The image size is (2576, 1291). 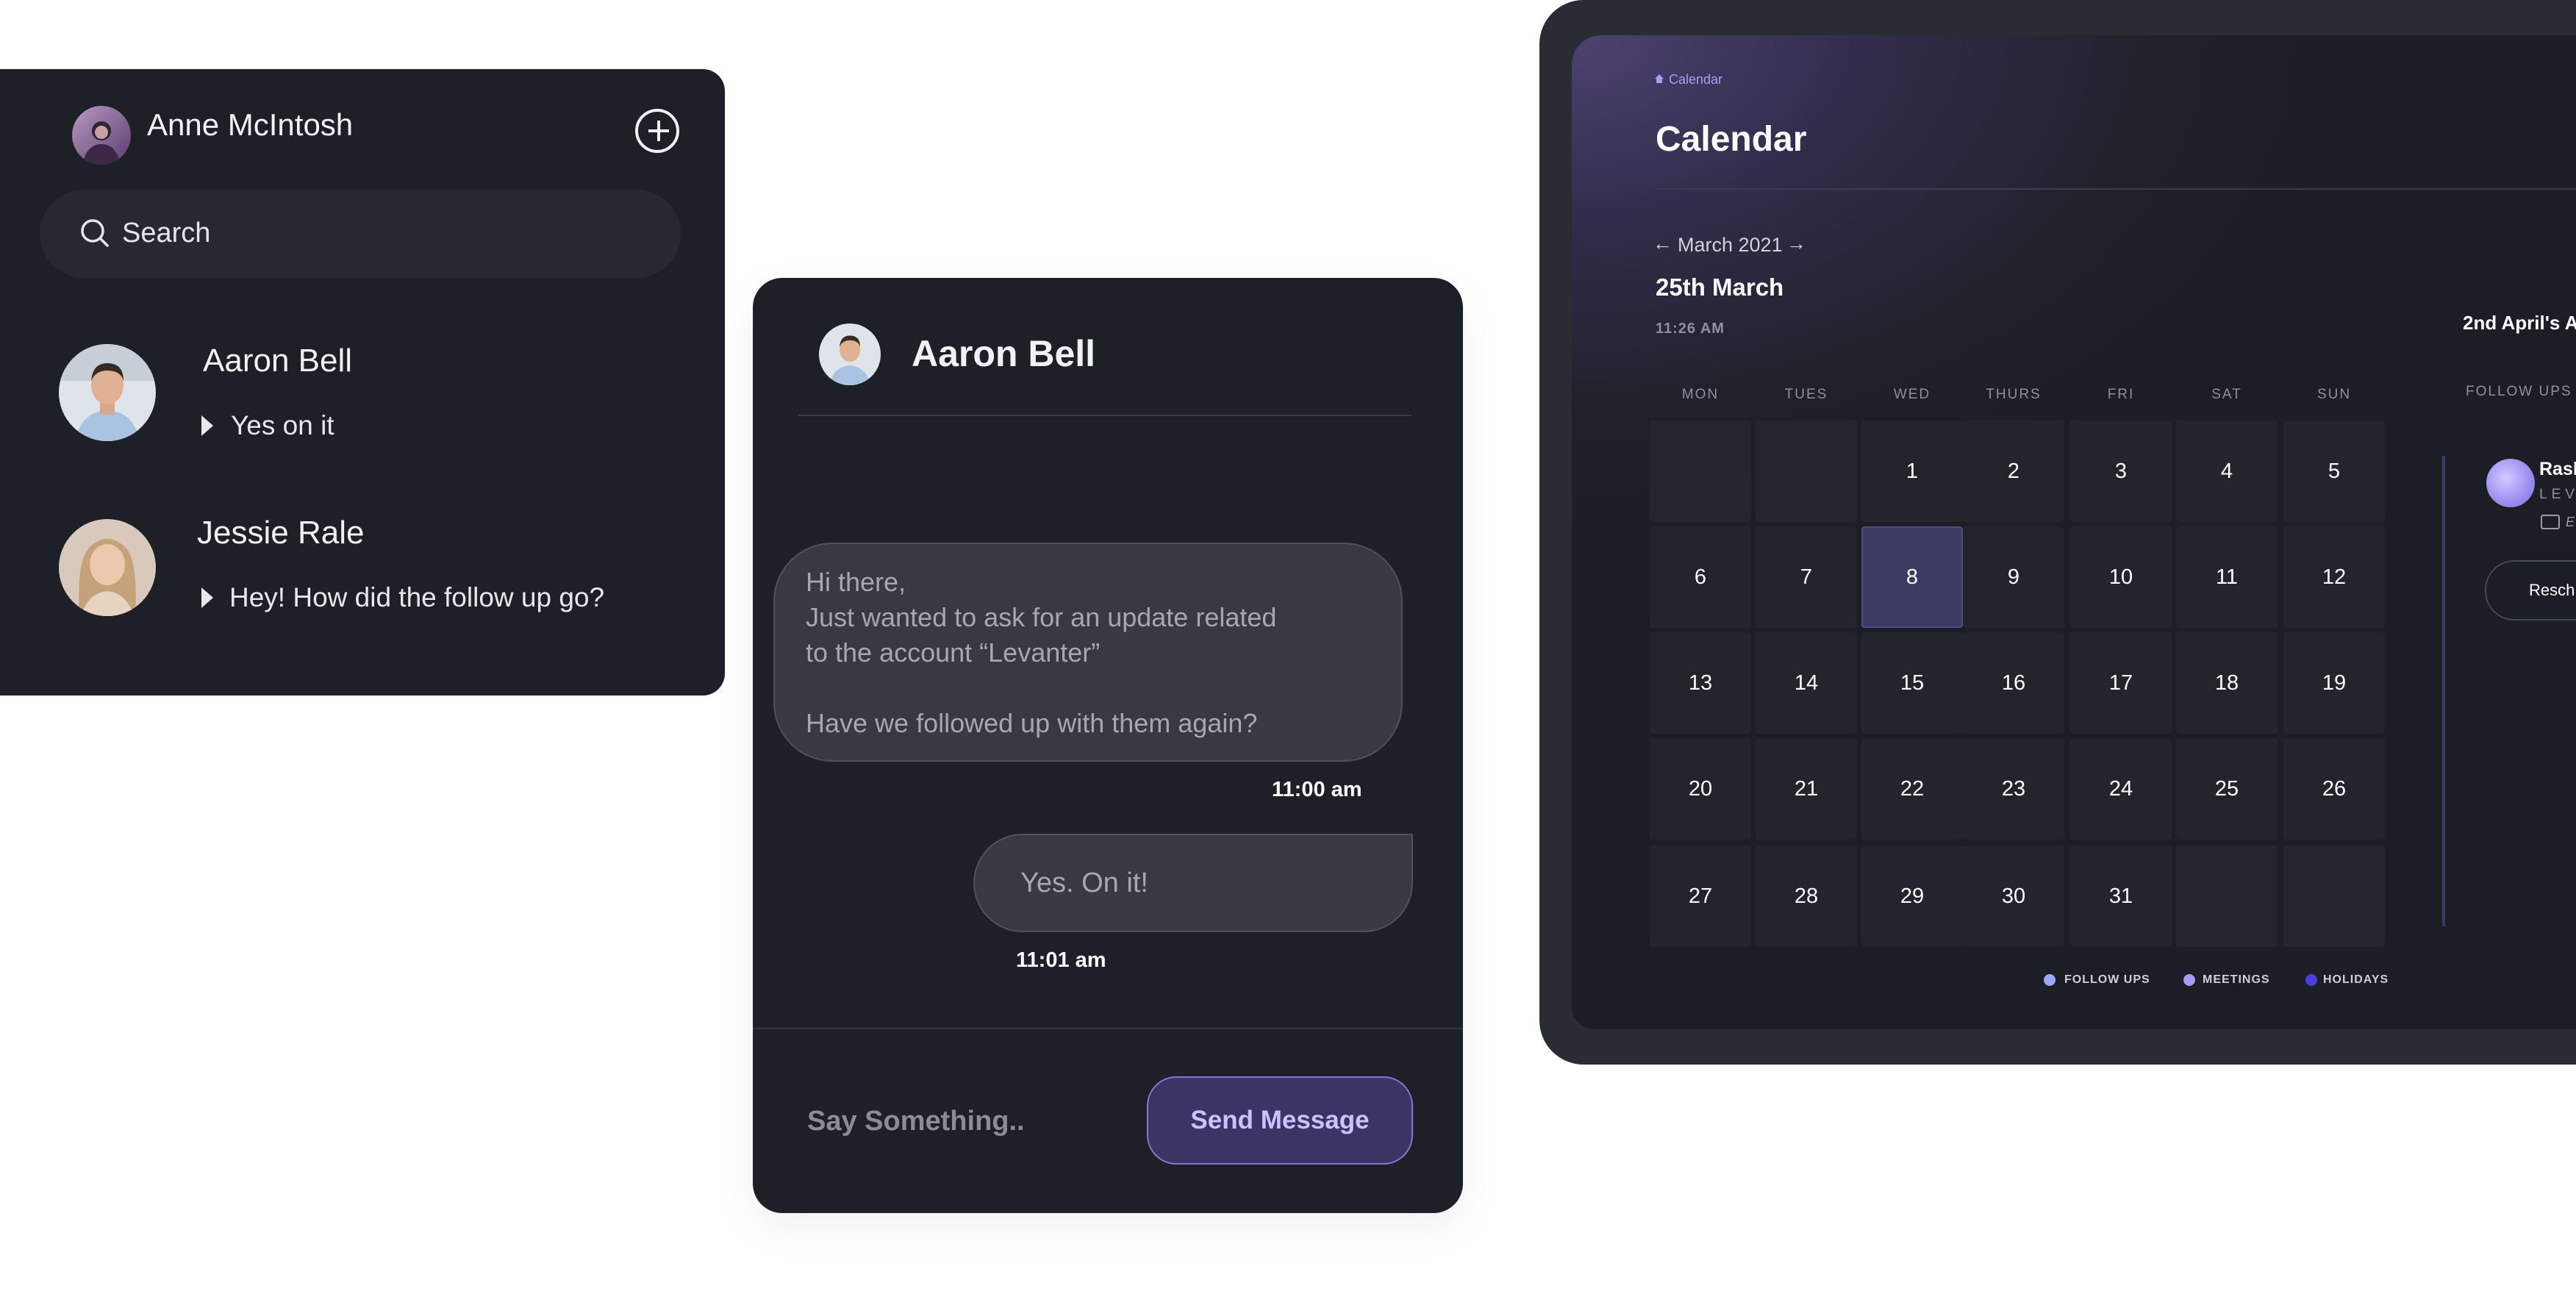 I want to click on calendar-day-28: 28, so click(x=1806, y=896).